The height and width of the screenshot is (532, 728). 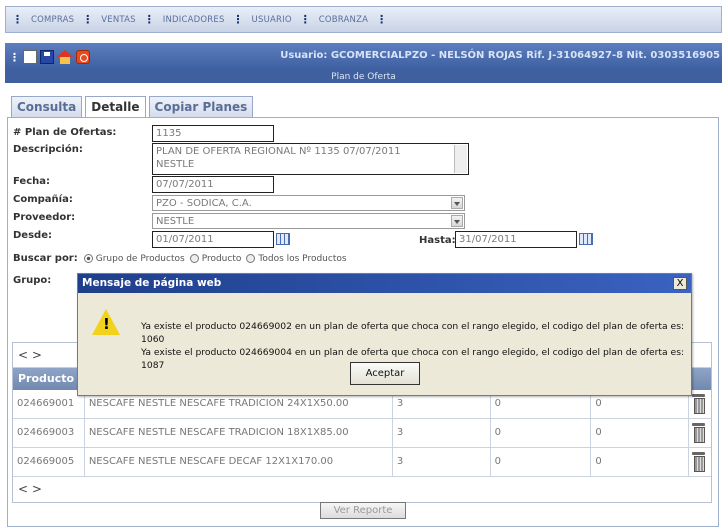 I want to click on home-icon, so click(x=65, y=57).